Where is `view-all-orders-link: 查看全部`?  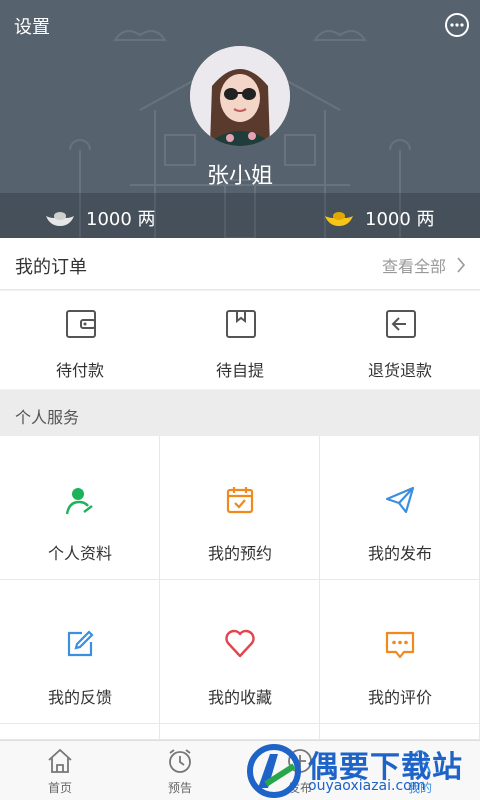 view-all-orders-link: 查看全部 is located at coordinates (424, 265).